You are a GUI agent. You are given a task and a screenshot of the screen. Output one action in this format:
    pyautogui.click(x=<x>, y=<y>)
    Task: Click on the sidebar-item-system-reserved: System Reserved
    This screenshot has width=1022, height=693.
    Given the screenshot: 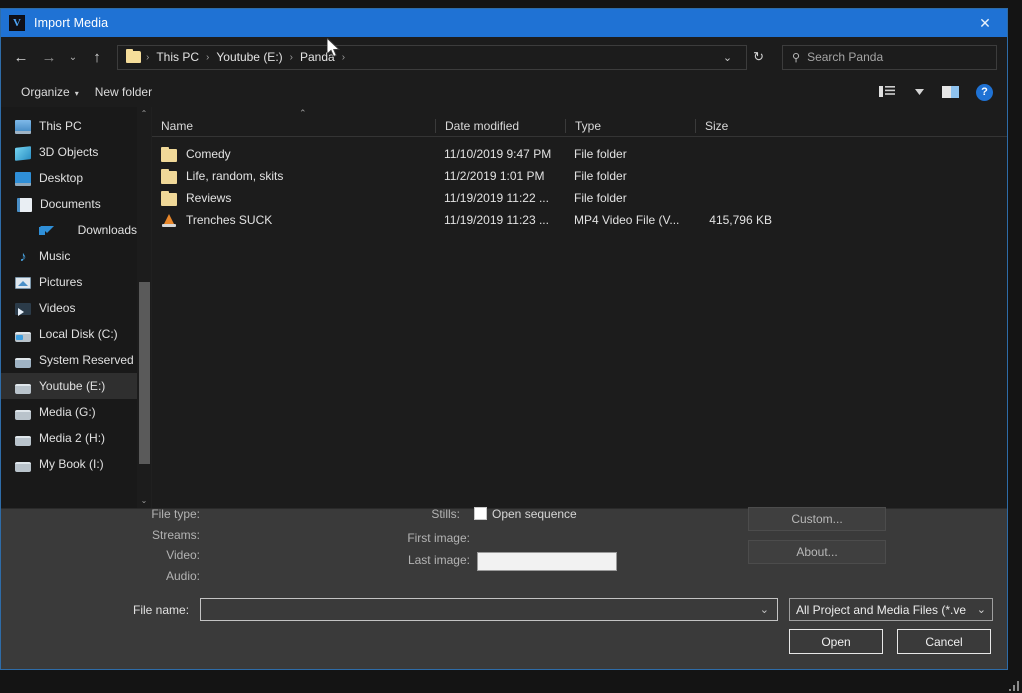 What is the action you would take?
    pyautogui.click(x=69, y=360)
    